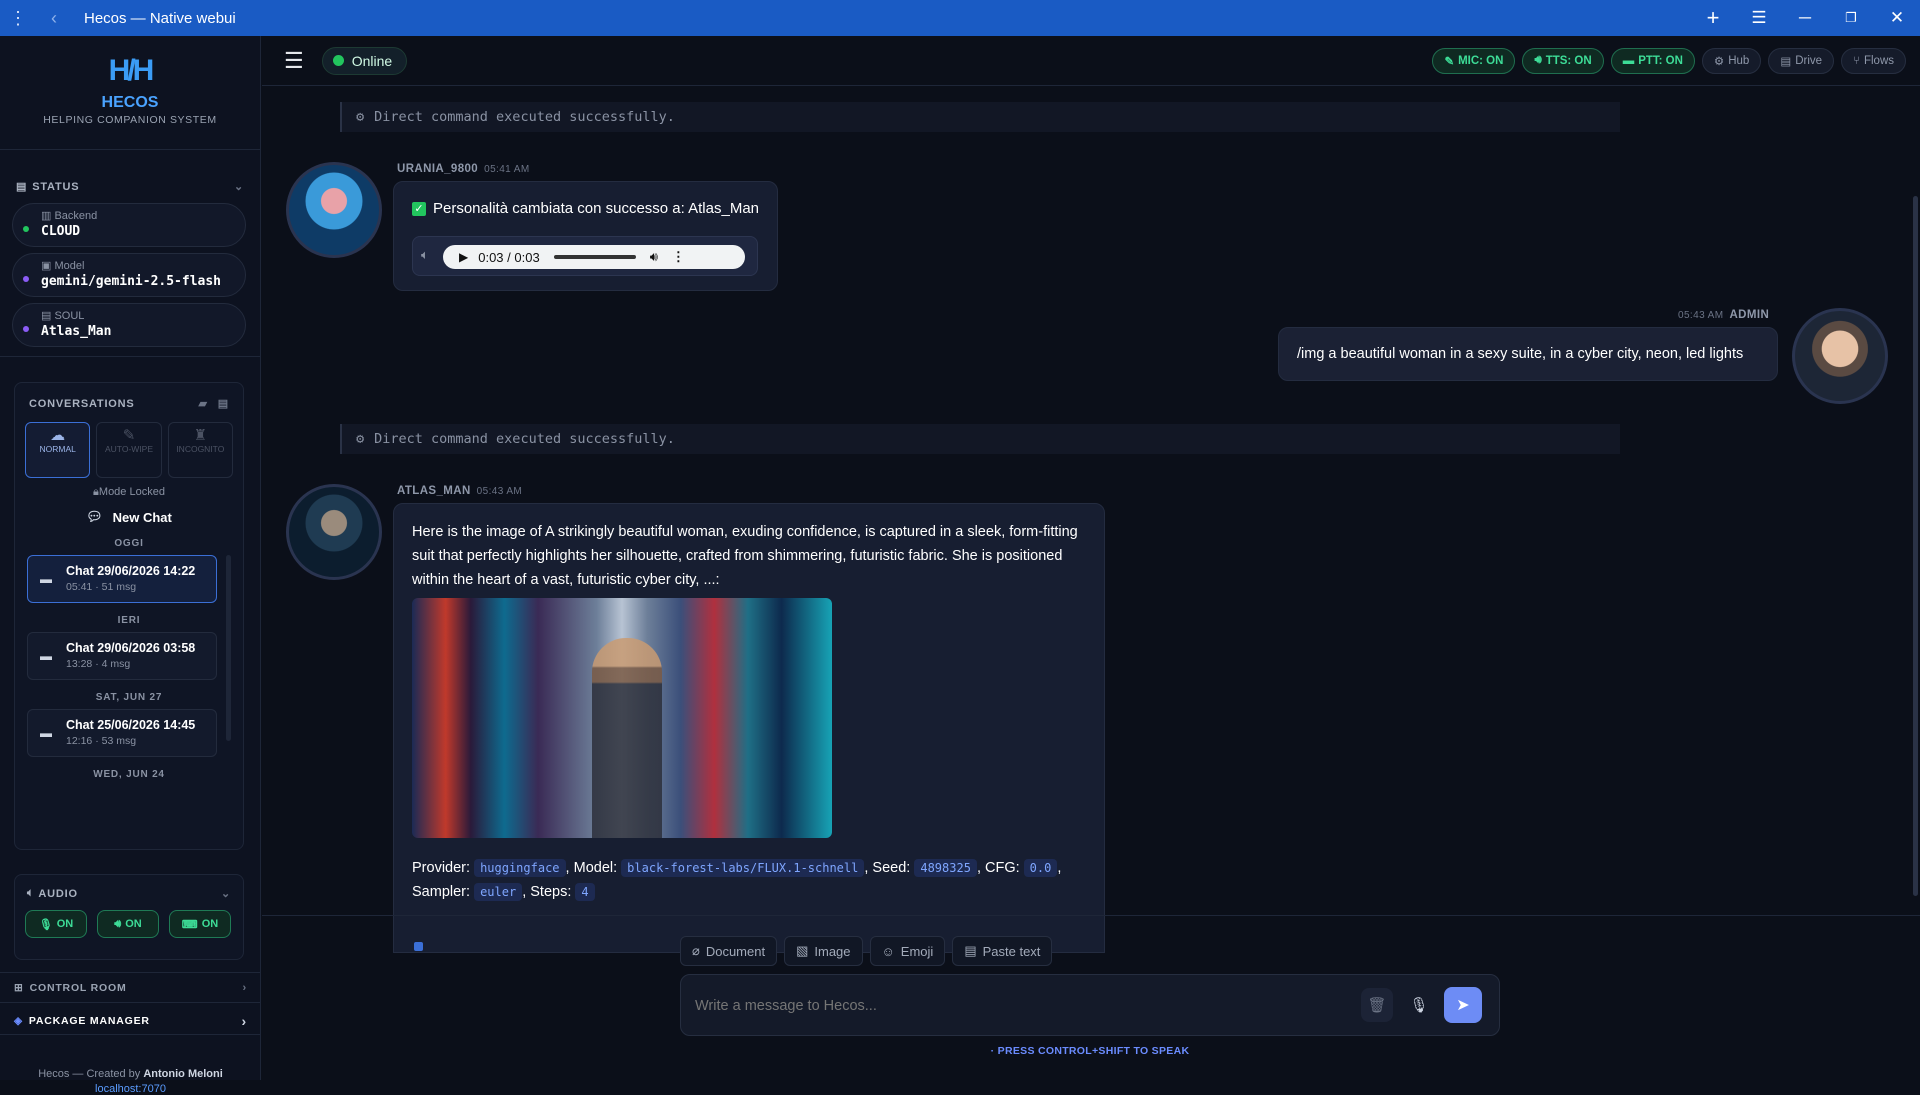 Image resolution: width=1920 pixels, height=1095 pixels. Describe the element at coordinates (131, 281) in the screenshot. I see `status-value: gemini/gemini-2.5-flash` at that location.